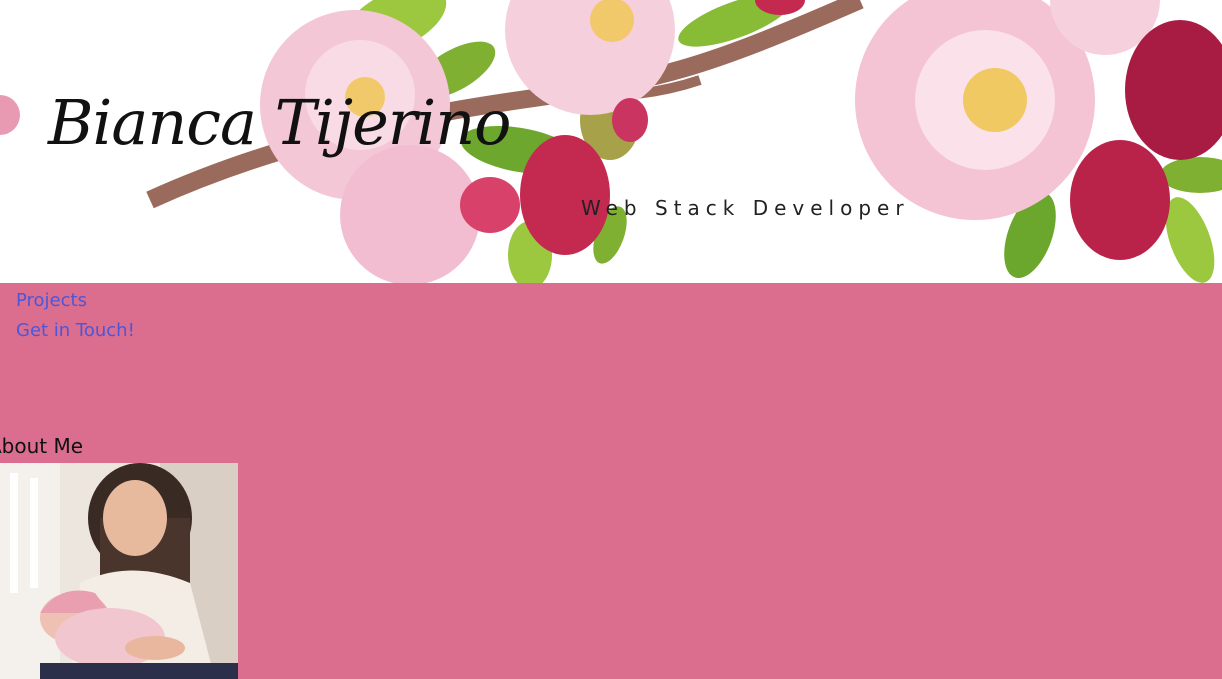  I want to click on main-nav: Projects Get in Touch!, so click(75, 316).